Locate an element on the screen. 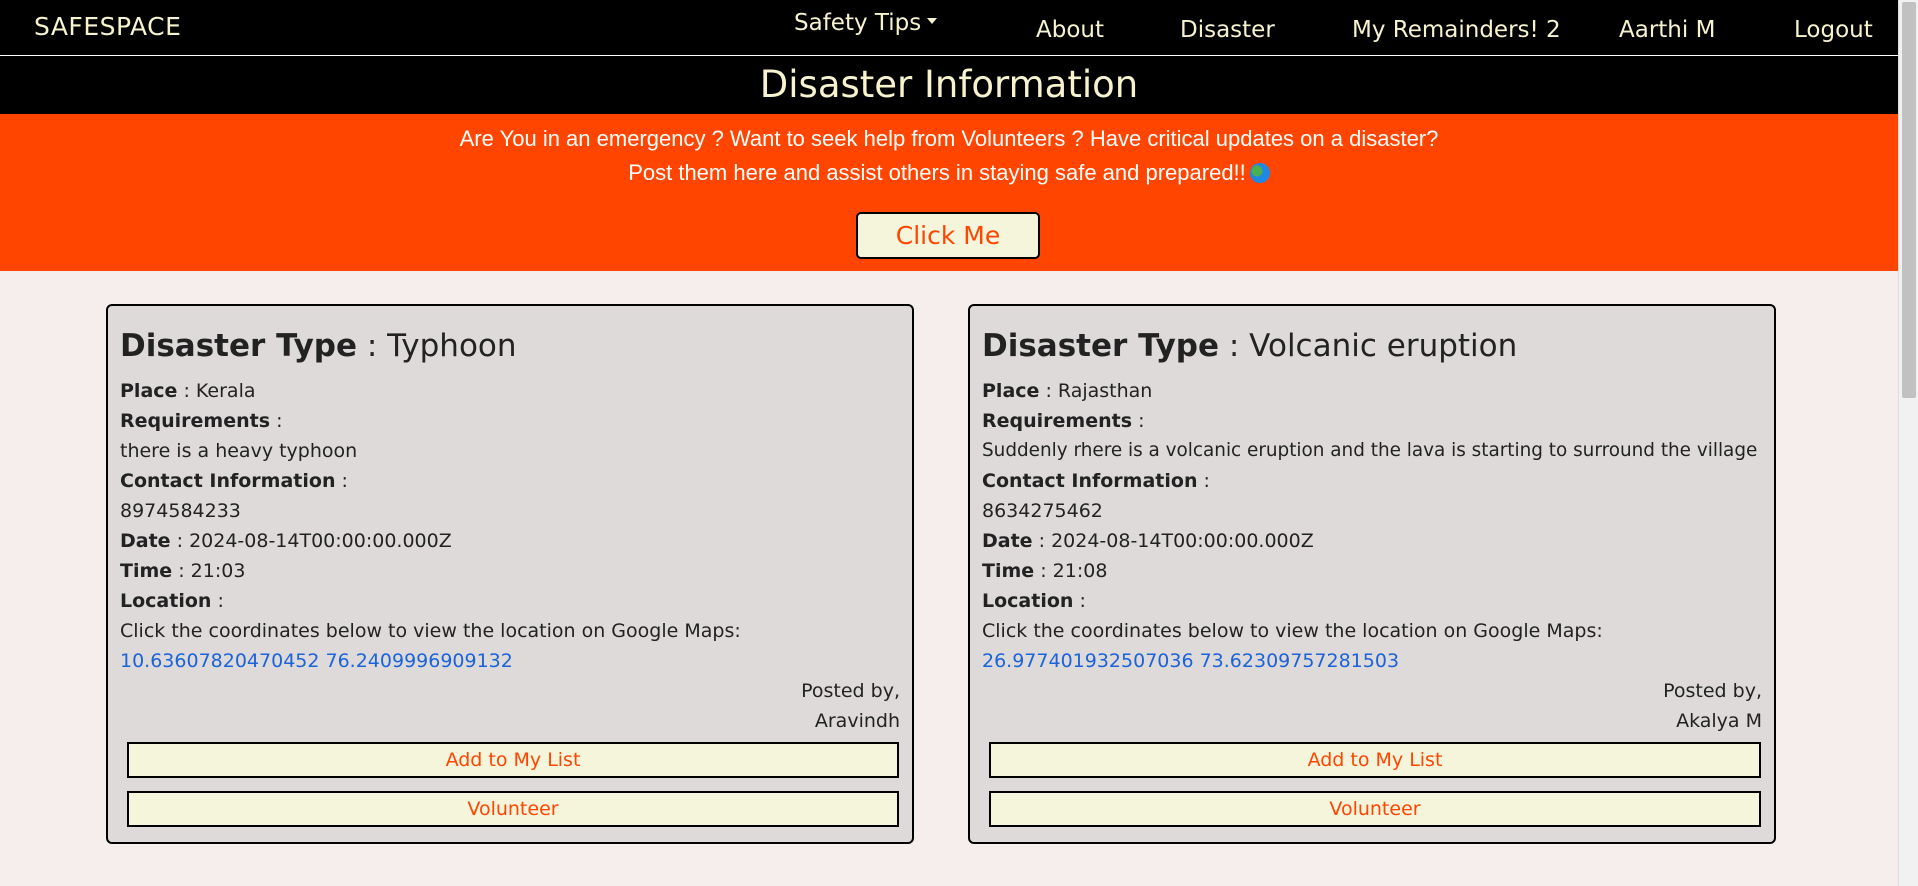 The image size is (1918, 886). globe-icon is located at coordinates (1259, 173).